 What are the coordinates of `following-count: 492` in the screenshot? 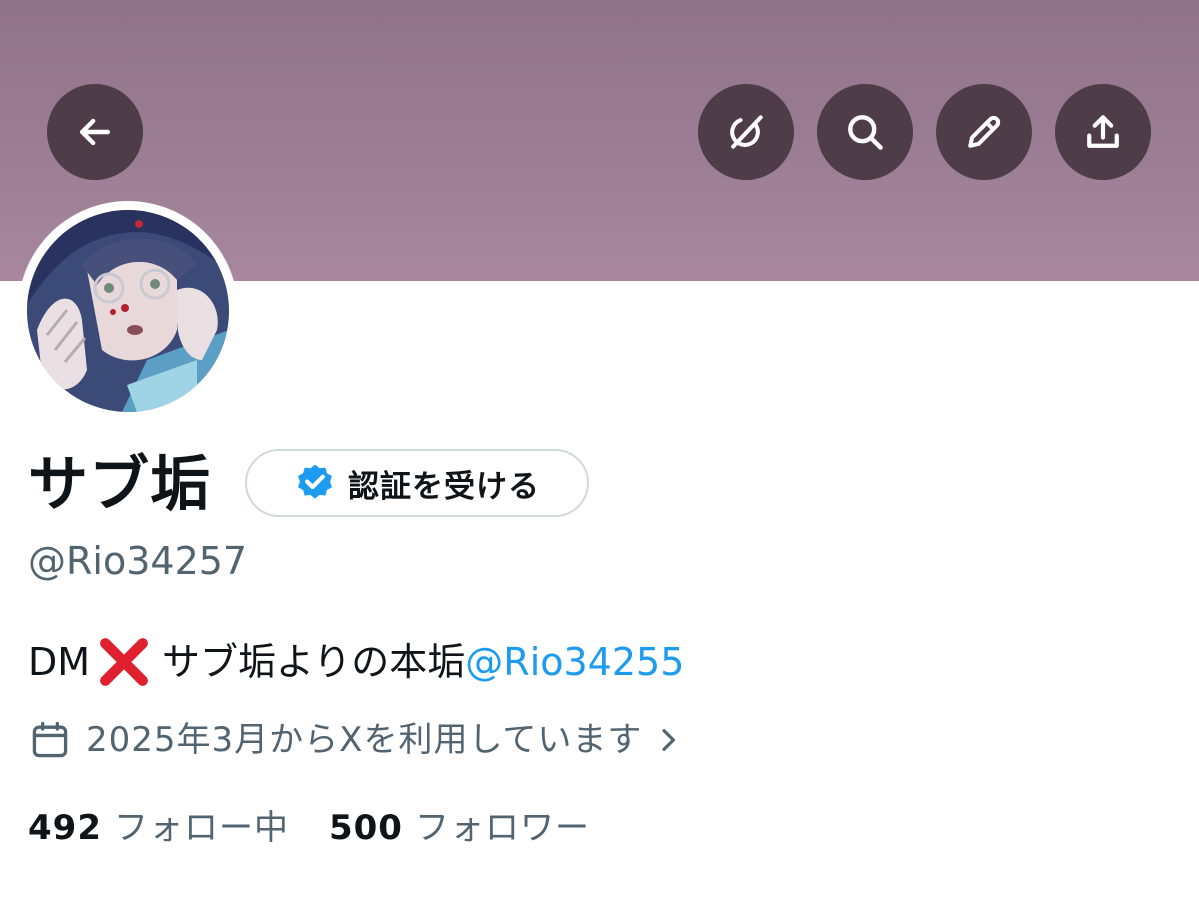 It's located at (65, 828).